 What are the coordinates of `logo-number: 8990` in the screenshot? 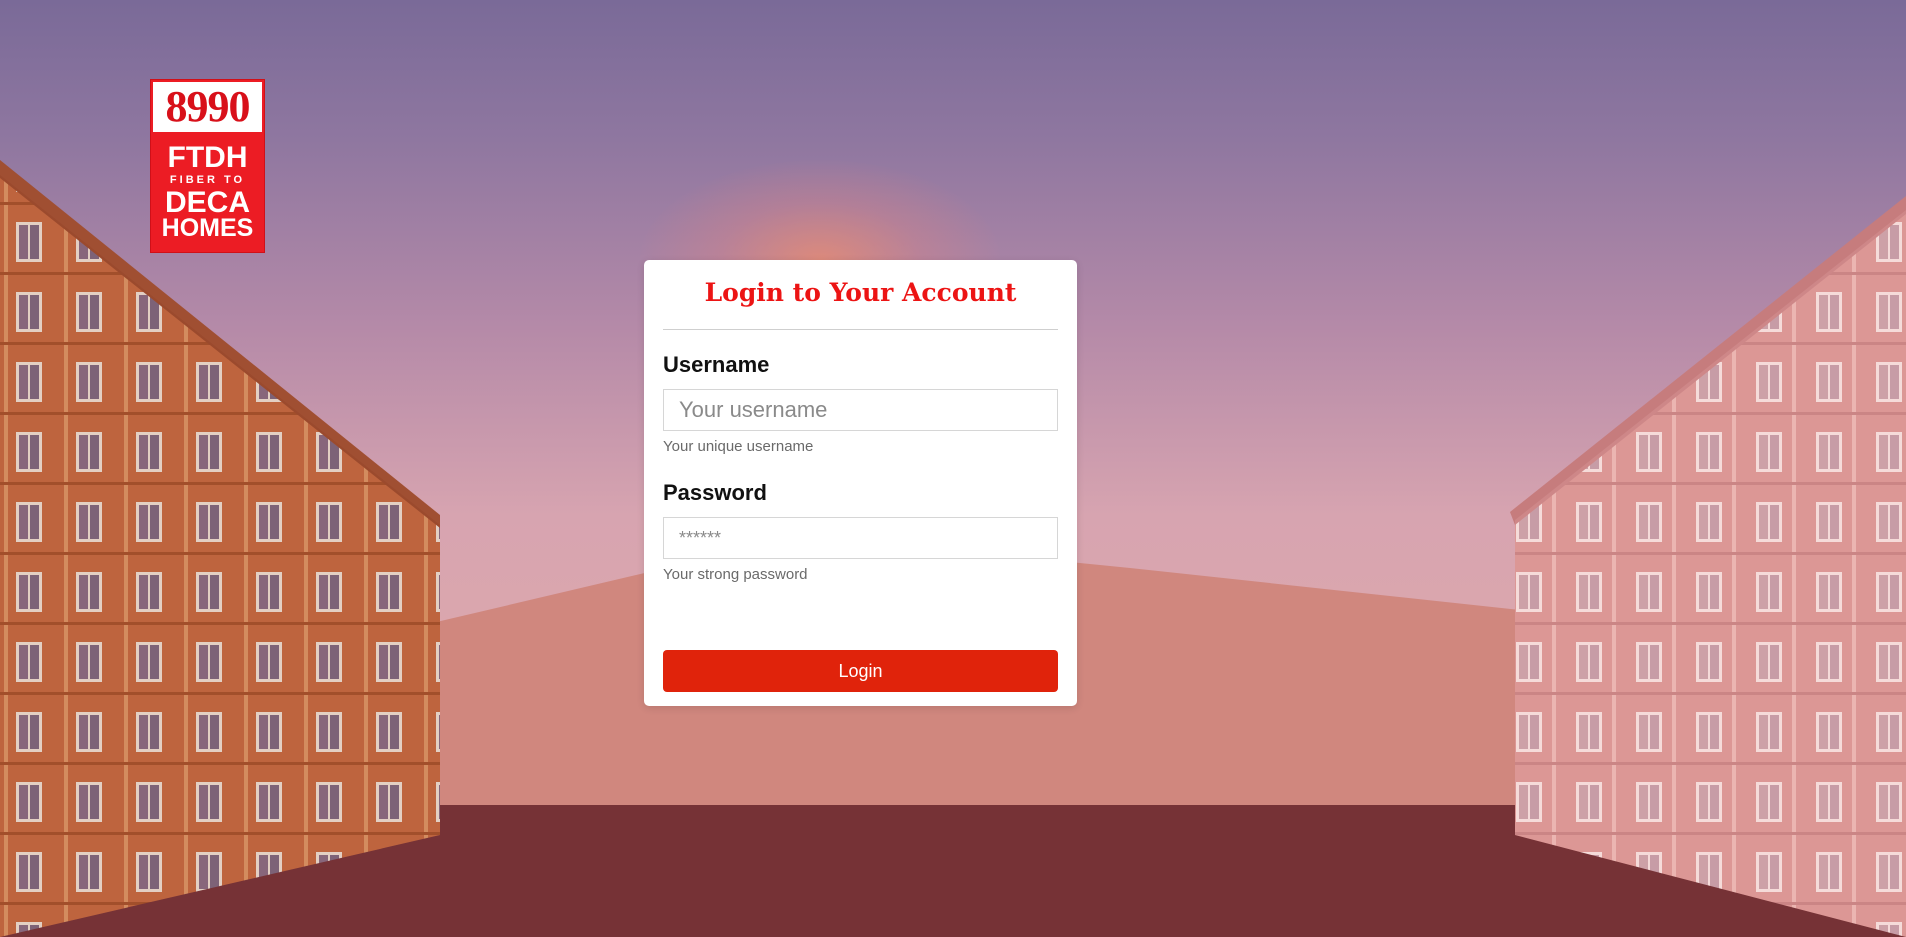 It's located at (207, 107).